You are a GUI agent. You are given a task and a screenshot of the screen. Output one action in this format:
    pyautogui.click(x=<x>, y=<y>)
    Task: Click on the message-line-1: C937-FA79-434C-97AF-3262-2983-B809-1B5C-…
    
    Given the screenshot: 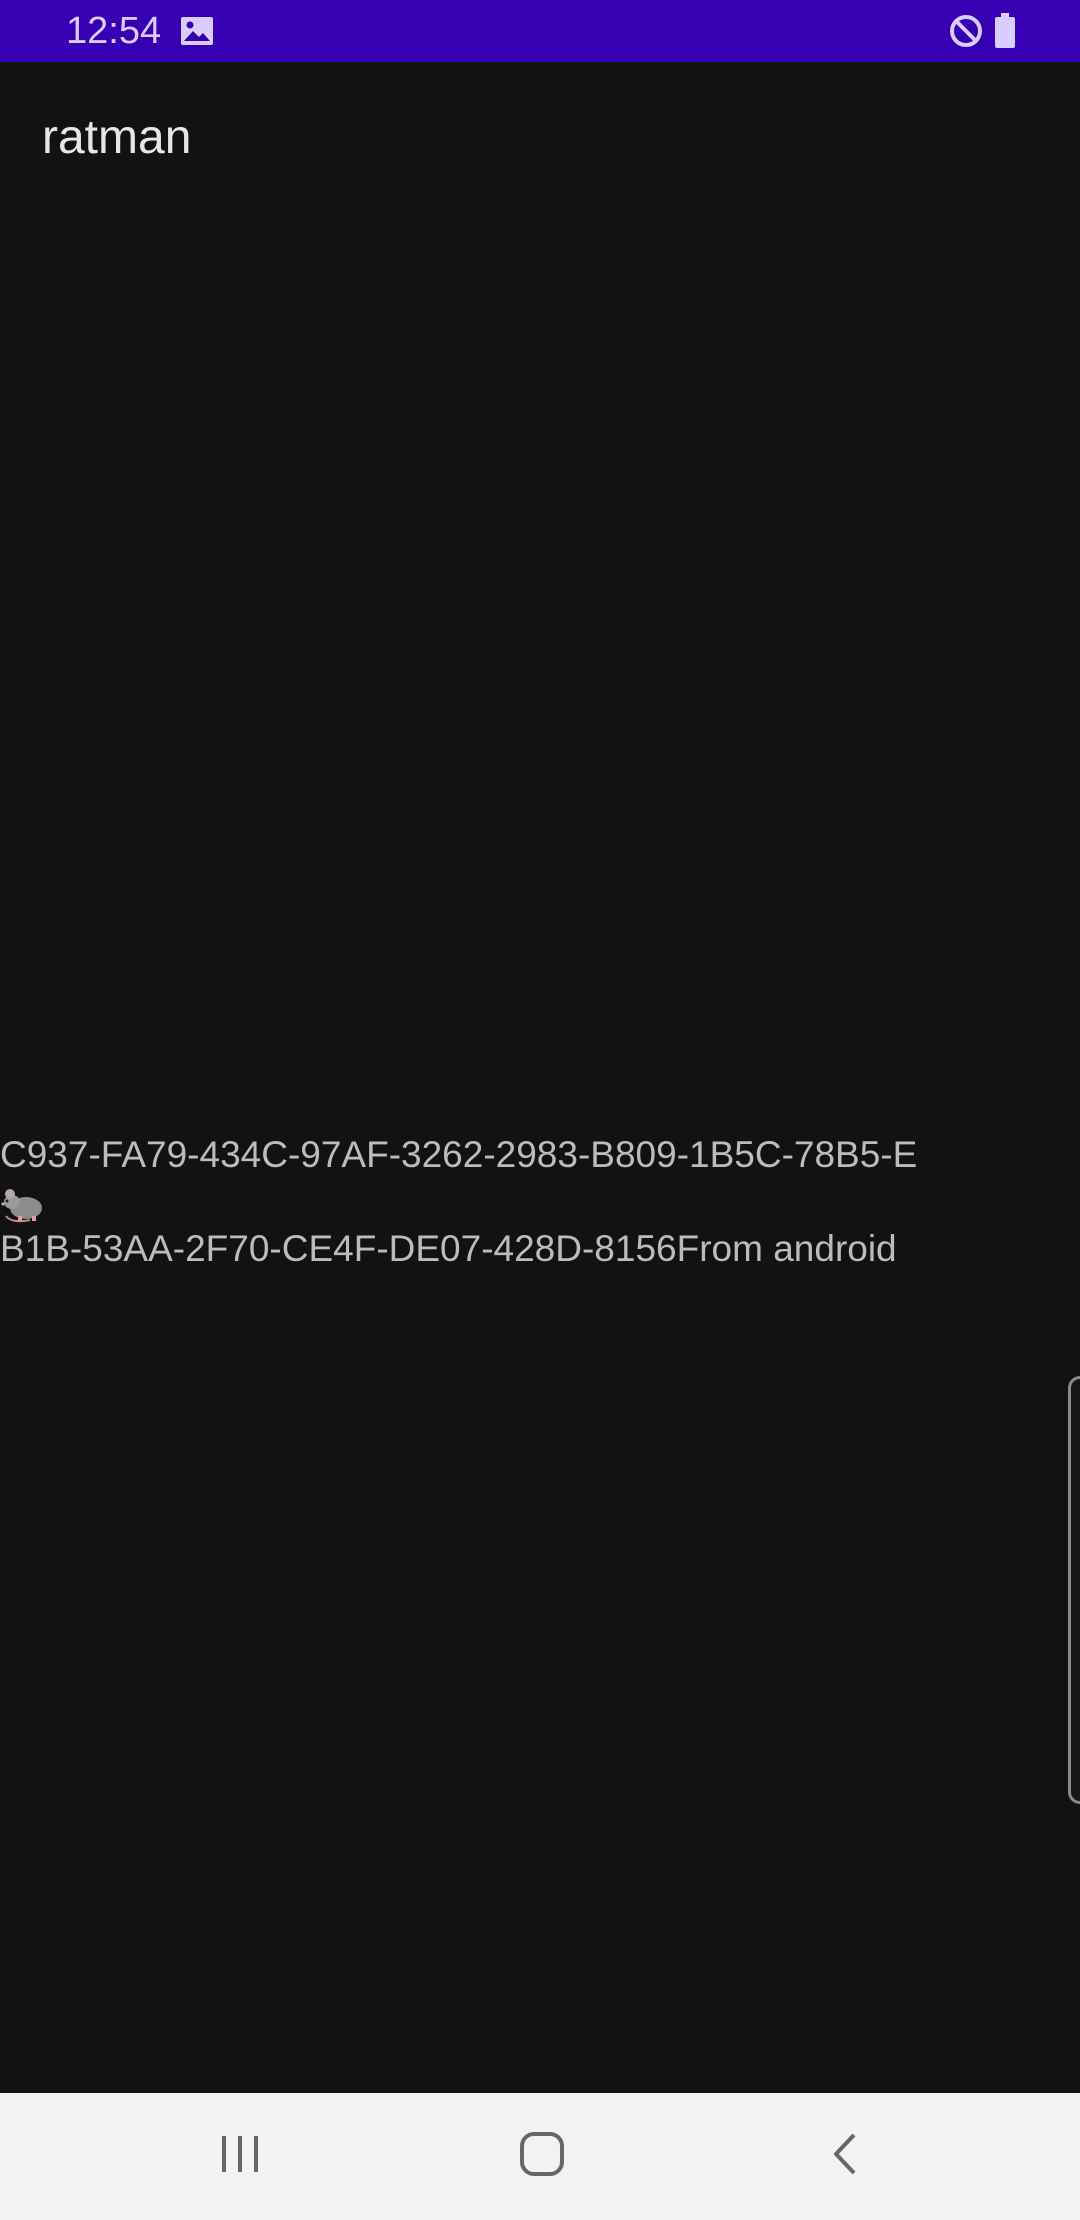 What is the action you would take?
    pyautogui.click(x=459, y=1154)
    